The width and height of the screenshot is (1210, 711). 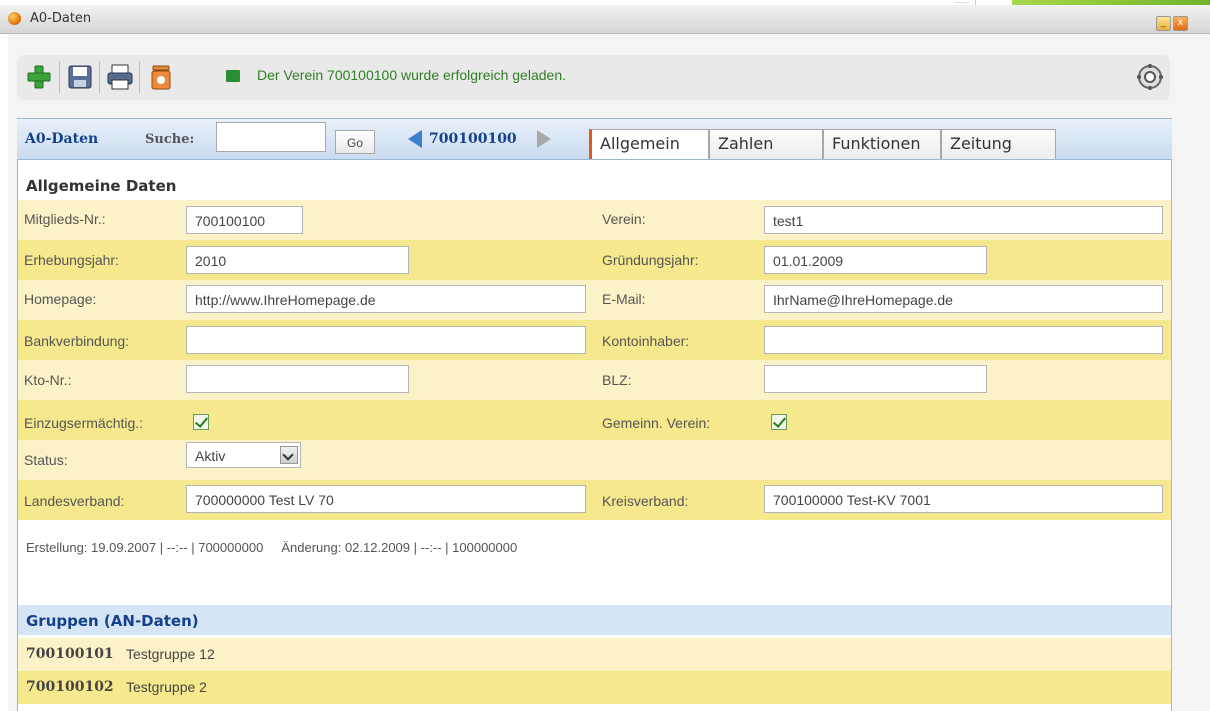 What do you see at coordinates (71, 260) in the screenshot?
I see `erhebungsjahr-label: Erhebungsjahr:` at bounding box center [71, 260].